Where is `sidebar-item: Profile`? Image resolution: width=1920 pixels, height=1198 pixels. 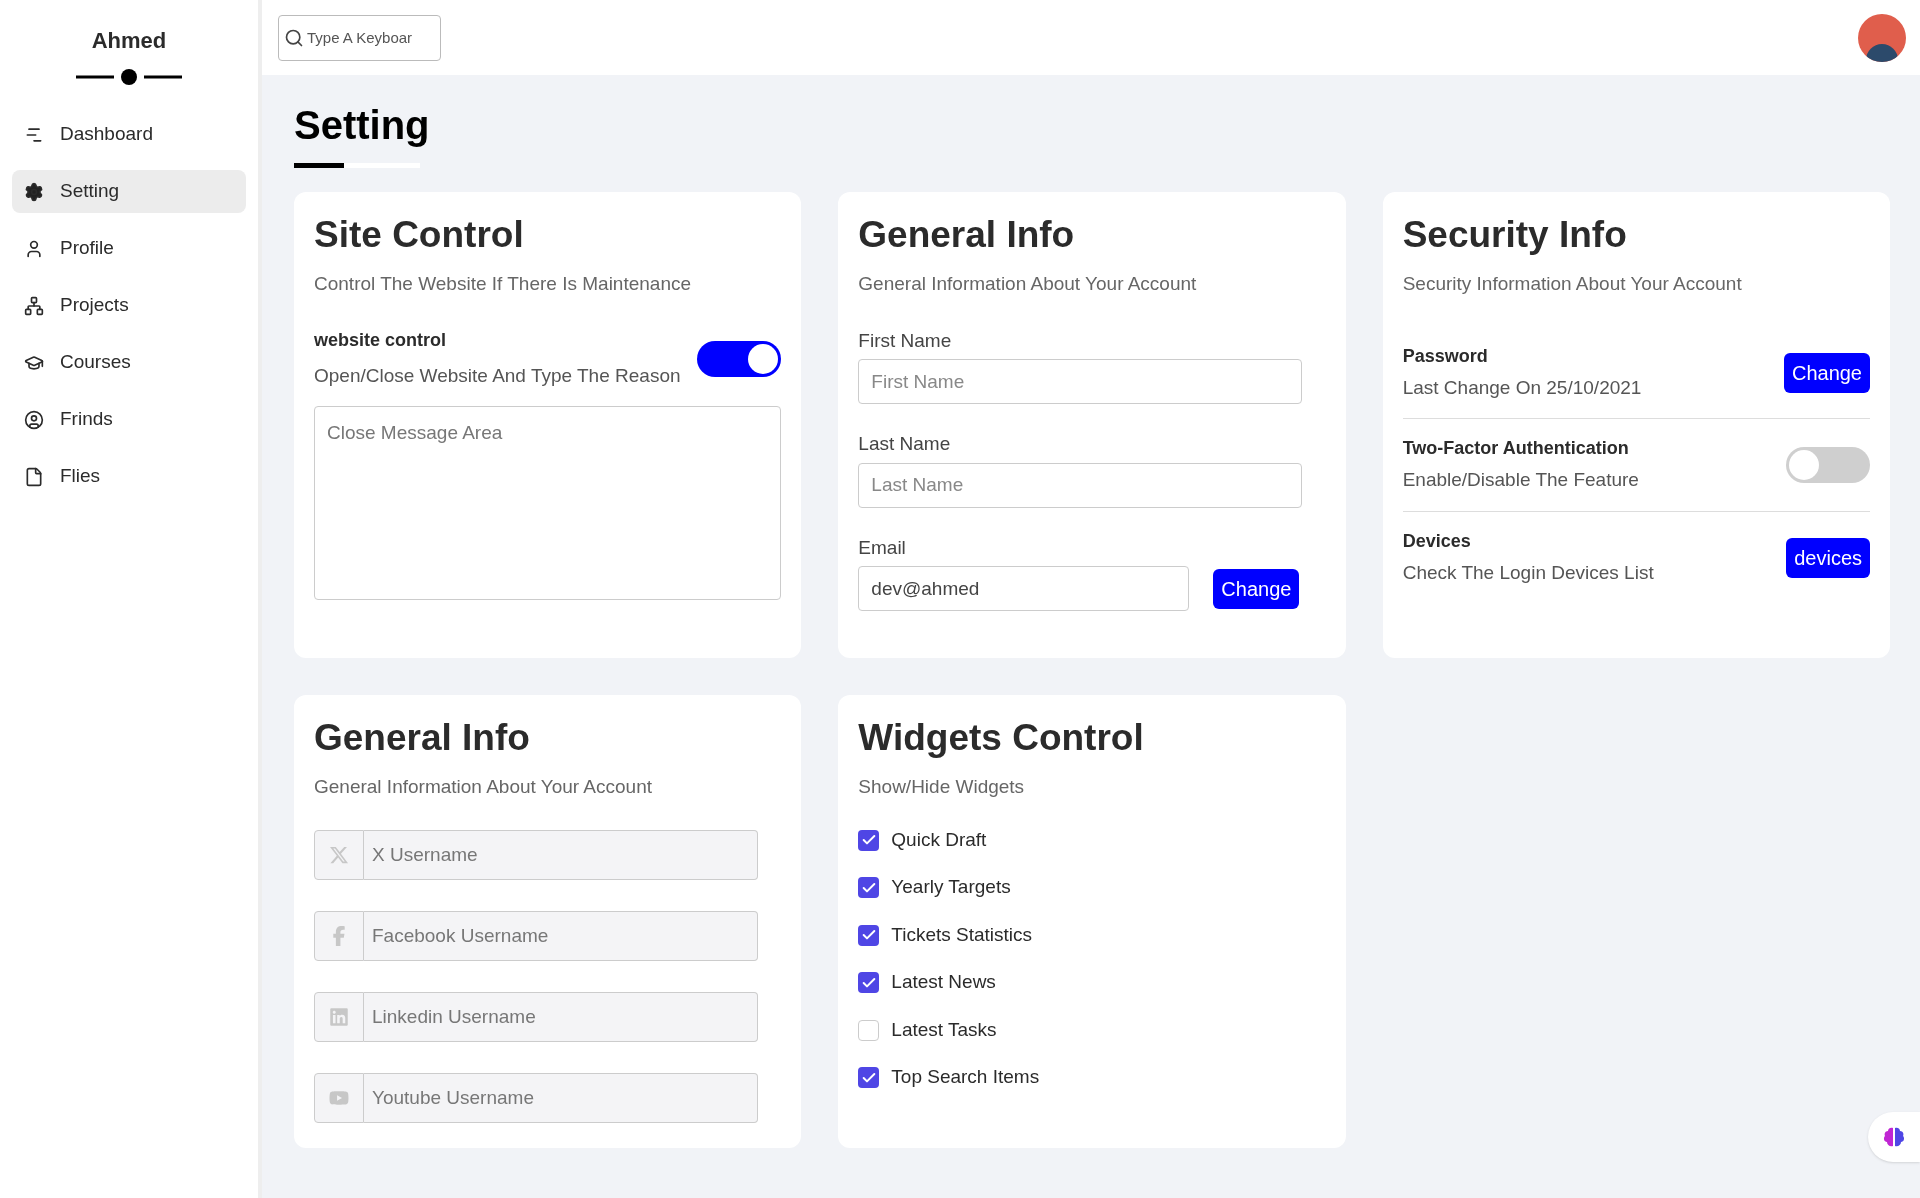
sidebar-item: Profile is located at coordinates (129, 248).